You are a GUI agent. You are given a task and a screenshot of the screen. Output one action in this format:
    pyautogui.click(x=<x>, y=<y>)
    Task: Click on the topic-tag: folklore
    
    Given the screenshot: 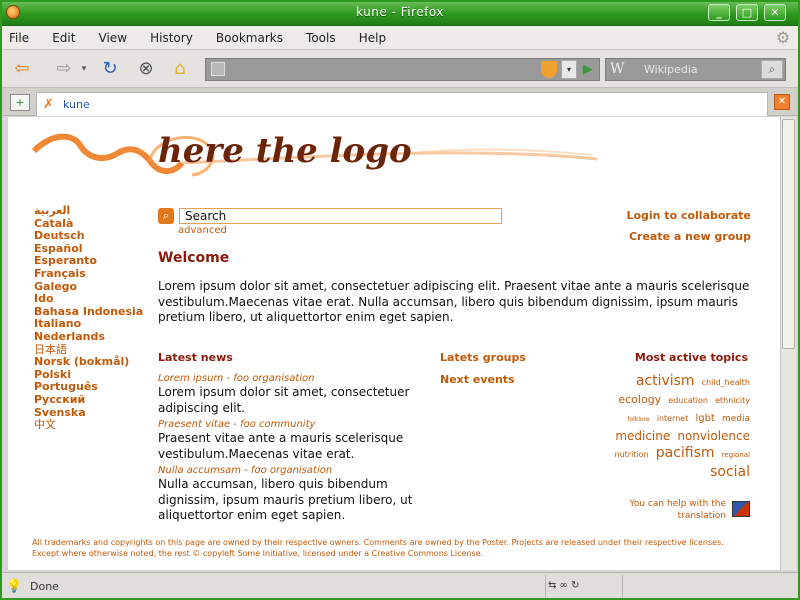 What is the action you would take?
    pyautogui.click(x=638, y=419)
    